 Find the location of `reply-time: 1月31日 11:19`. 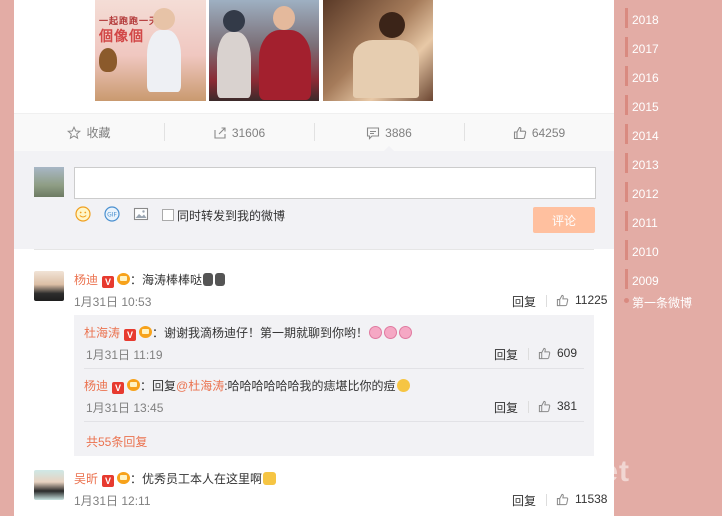

reply-time: 1月31日 11:19 is located at coordinates (124, 355).